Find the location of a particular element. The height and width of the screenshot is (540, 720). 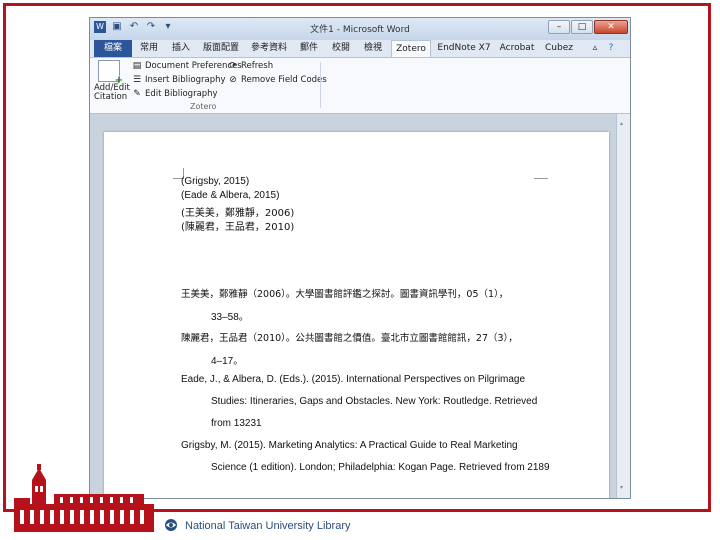

window-controls: – □ ✕ is located at coordinates (588, 27).